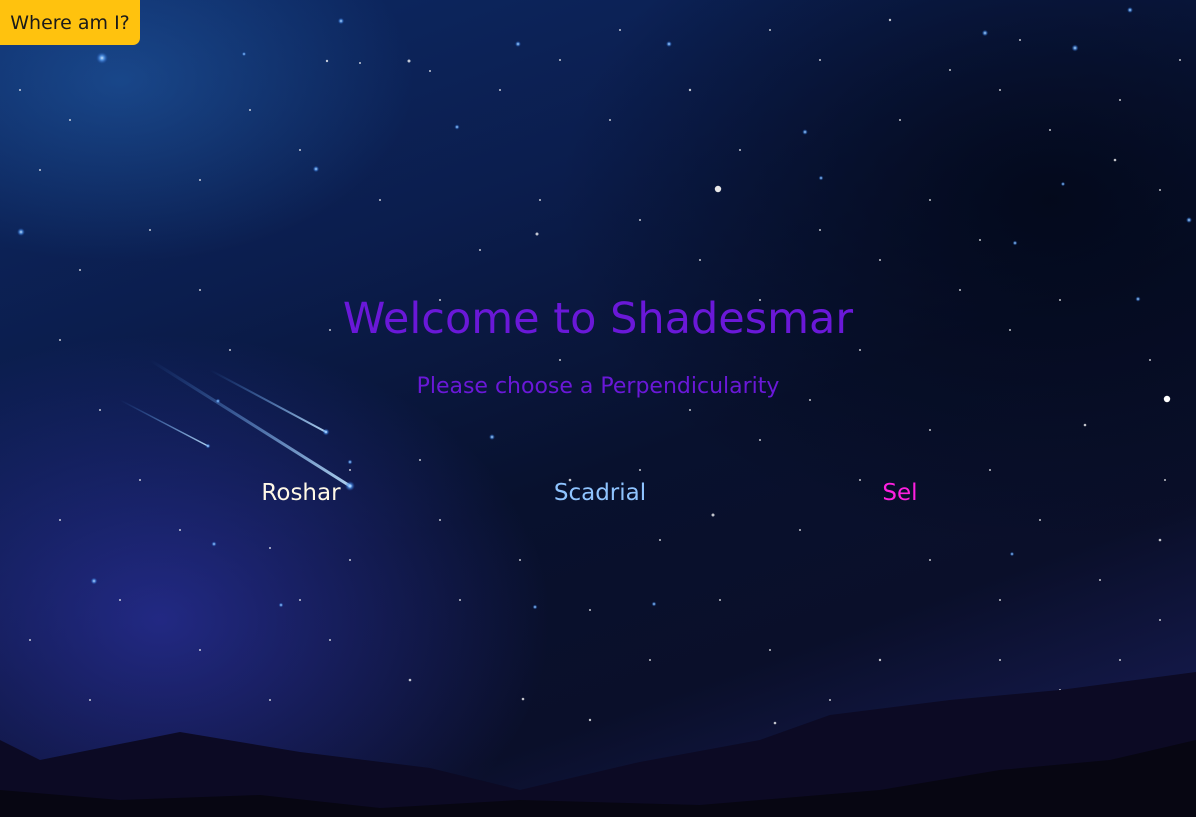 This screenshot has width=1196, height=817. What do you see at coordinates (301, 493) in the screenshot?
I see `perpendicularity-roshar-link: Roshar` at bounding box center [301, 493].